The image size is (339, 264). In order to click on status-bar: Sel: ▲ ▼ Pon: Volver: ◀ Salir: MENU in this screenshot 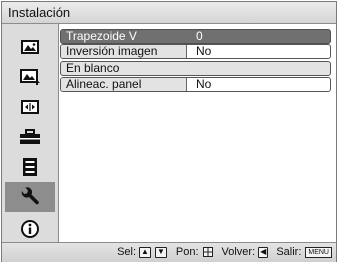, I will do `click(169, 252)`.